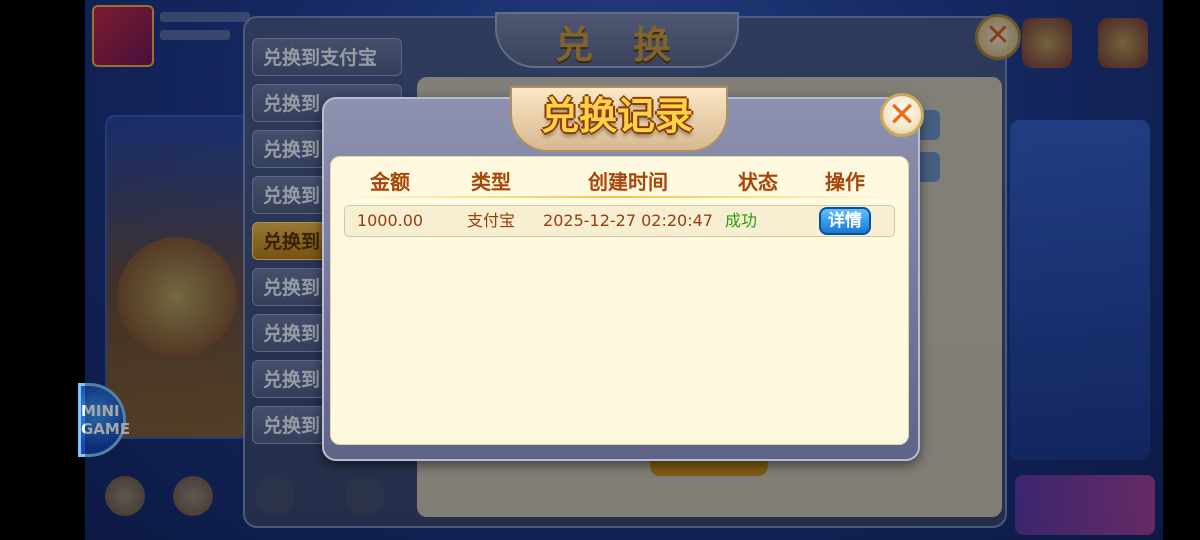  I want to click on cell-status: 成功, so click(740, 220).